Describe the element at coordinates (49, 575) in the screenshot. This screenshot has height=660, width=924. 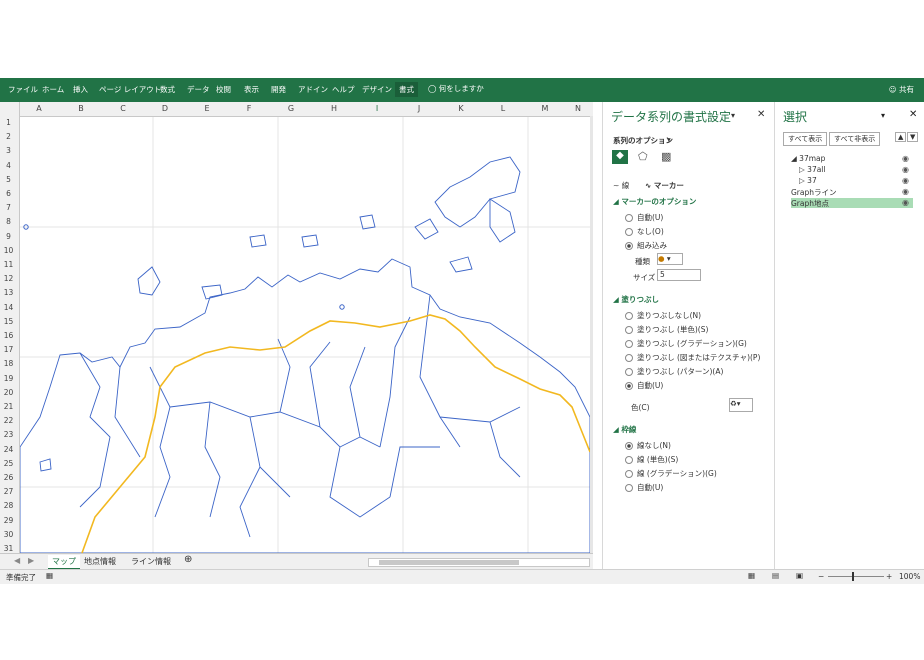
I see `macro-record-icon: ▦` at that location.